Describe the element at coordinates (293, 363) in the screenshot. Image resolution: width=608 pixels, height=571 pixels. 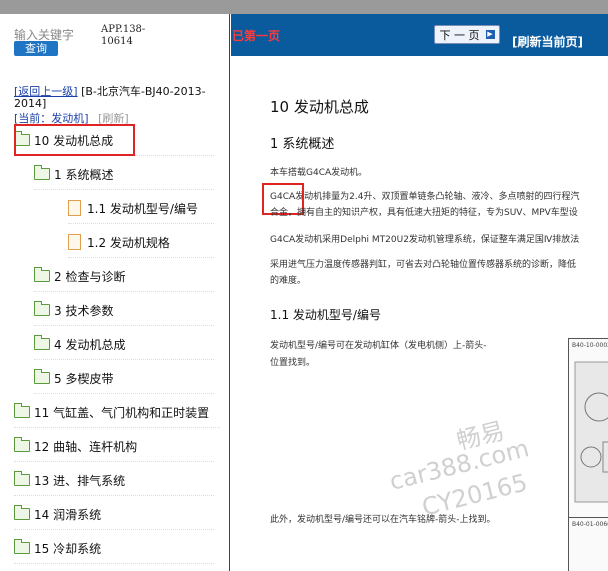
I see `paragraph-text: 位置找到。` at that location.